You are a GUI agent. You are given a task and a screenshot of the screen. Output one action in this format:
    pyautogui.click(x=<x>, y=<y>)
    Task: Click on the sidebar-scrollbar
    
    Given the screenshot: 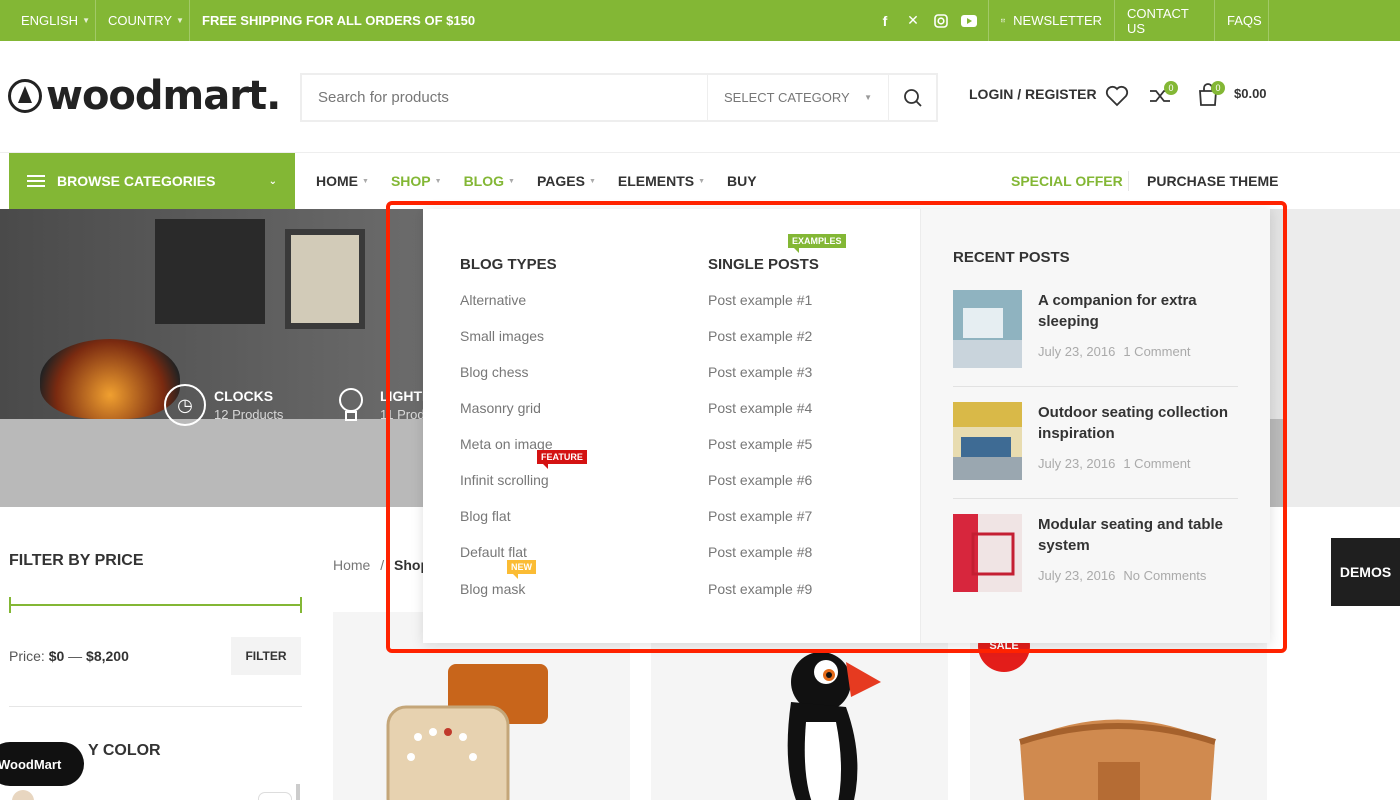 What is the action you would take?
    pyautogui.click(x=298, y=792)
    